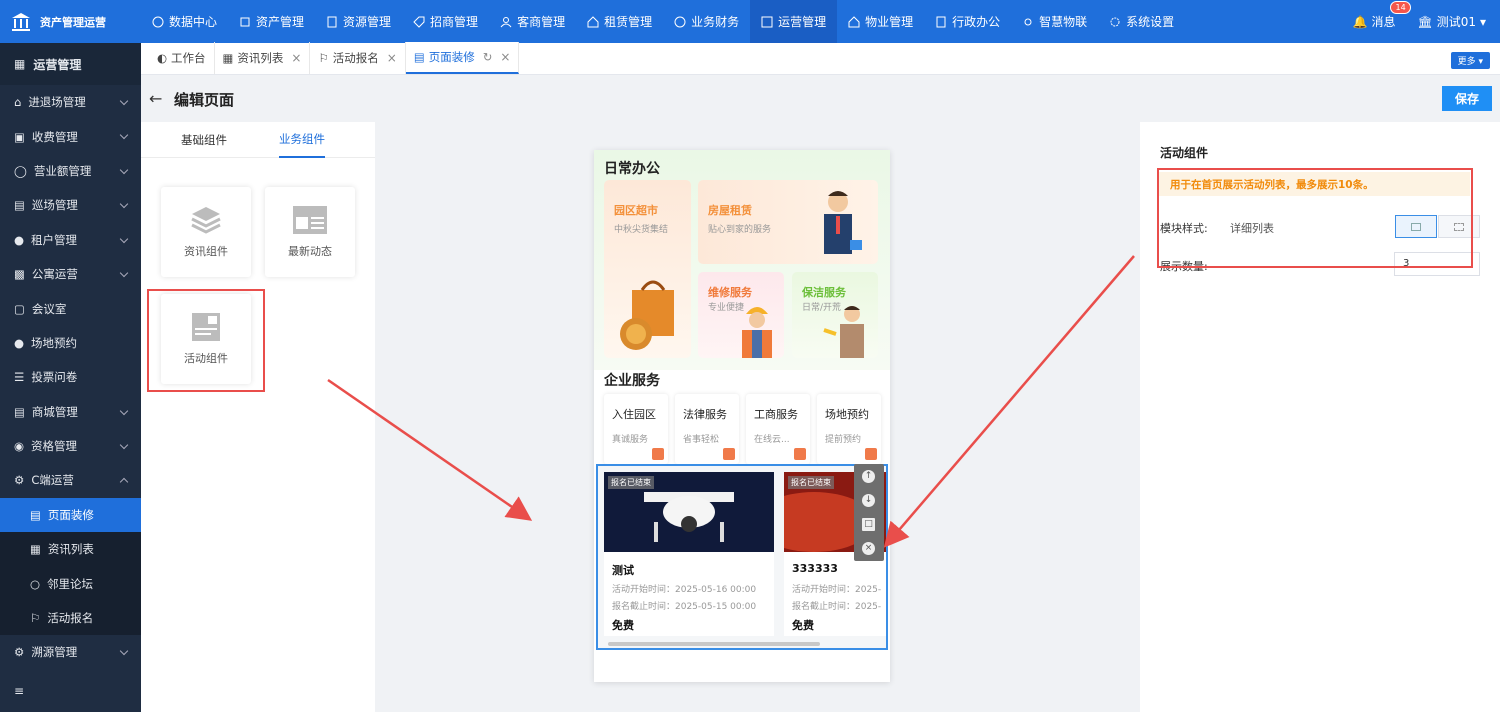 The height and width of the screenshot is (712, 1500). Describe the element at coordinates (70, 171) in the screenshot. I see `sidebar-item-turnover: ◯ 营业额管理` at that location.